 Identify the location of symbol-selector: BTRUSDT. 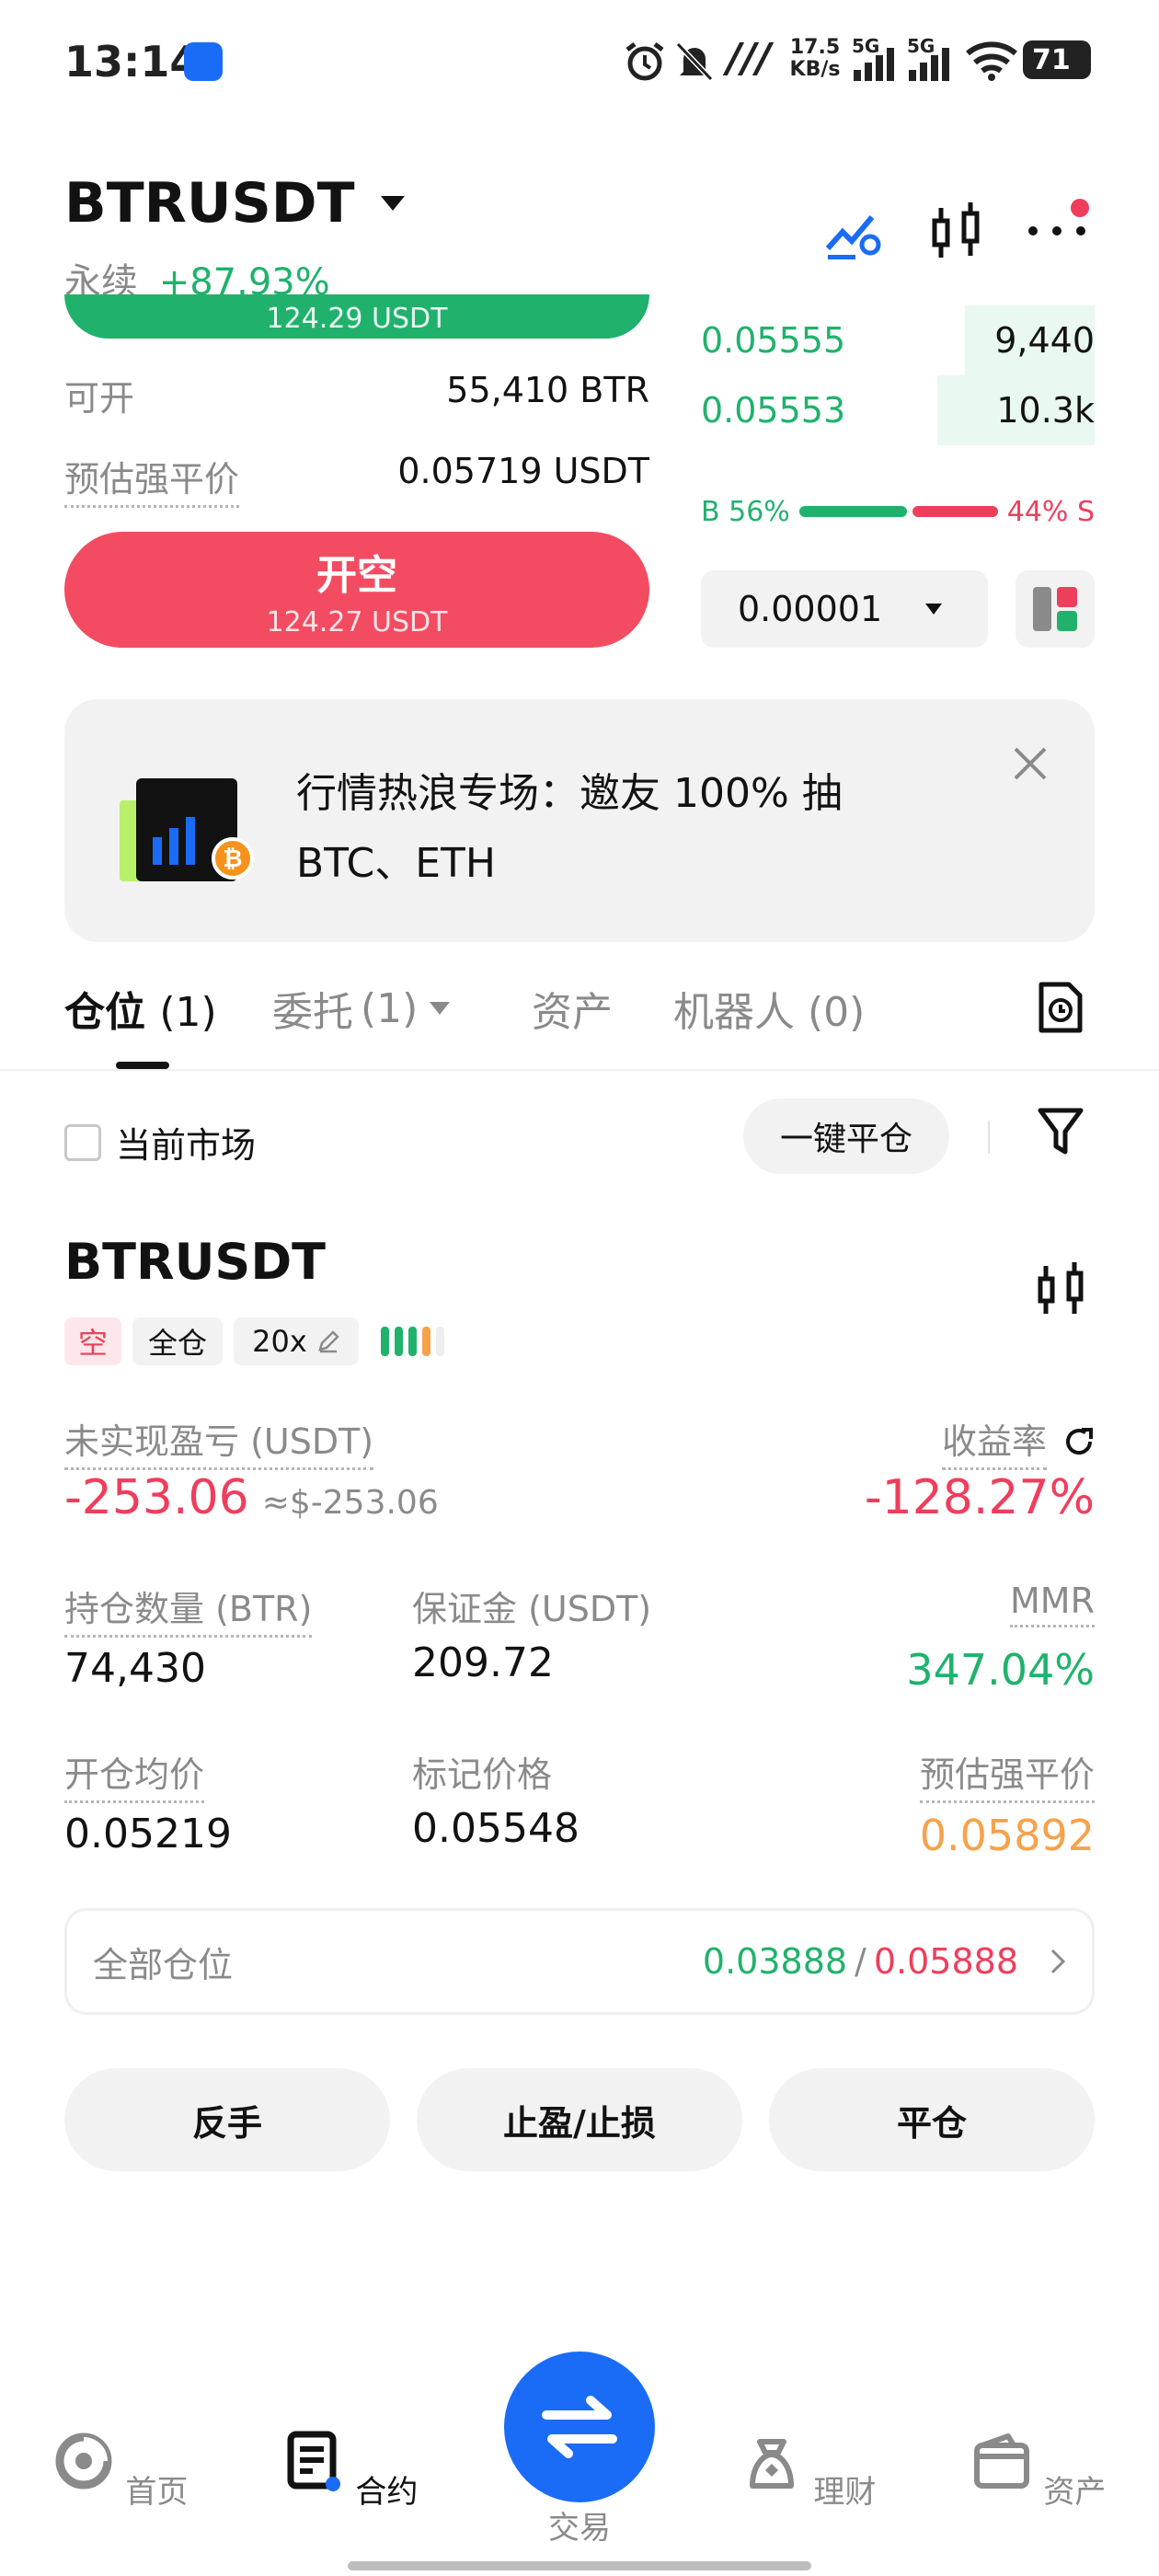
(235, 203).